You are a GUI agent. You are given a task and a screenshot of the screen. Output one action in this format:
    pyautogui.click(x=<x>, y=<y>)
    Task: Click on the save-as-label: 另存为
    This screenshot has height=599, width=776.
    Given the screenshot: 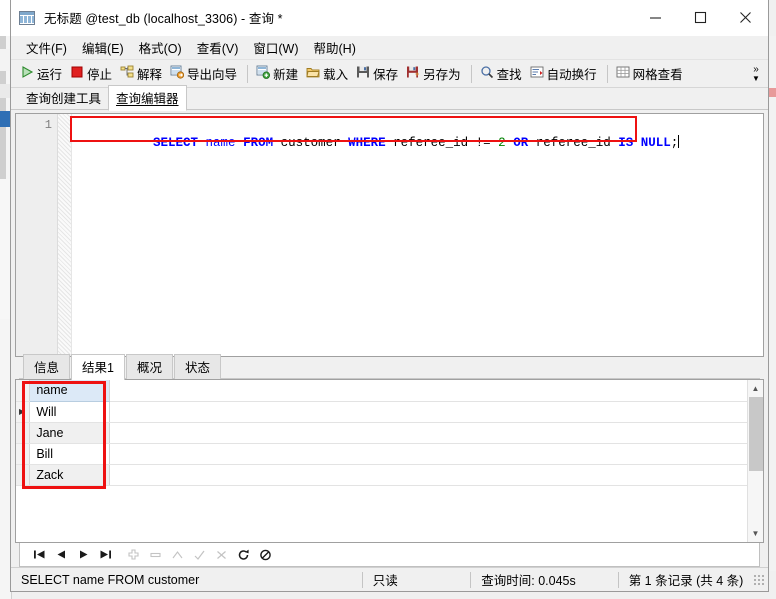 What is the action you would take?
    pyautogui.click(x=442, y=75)
    